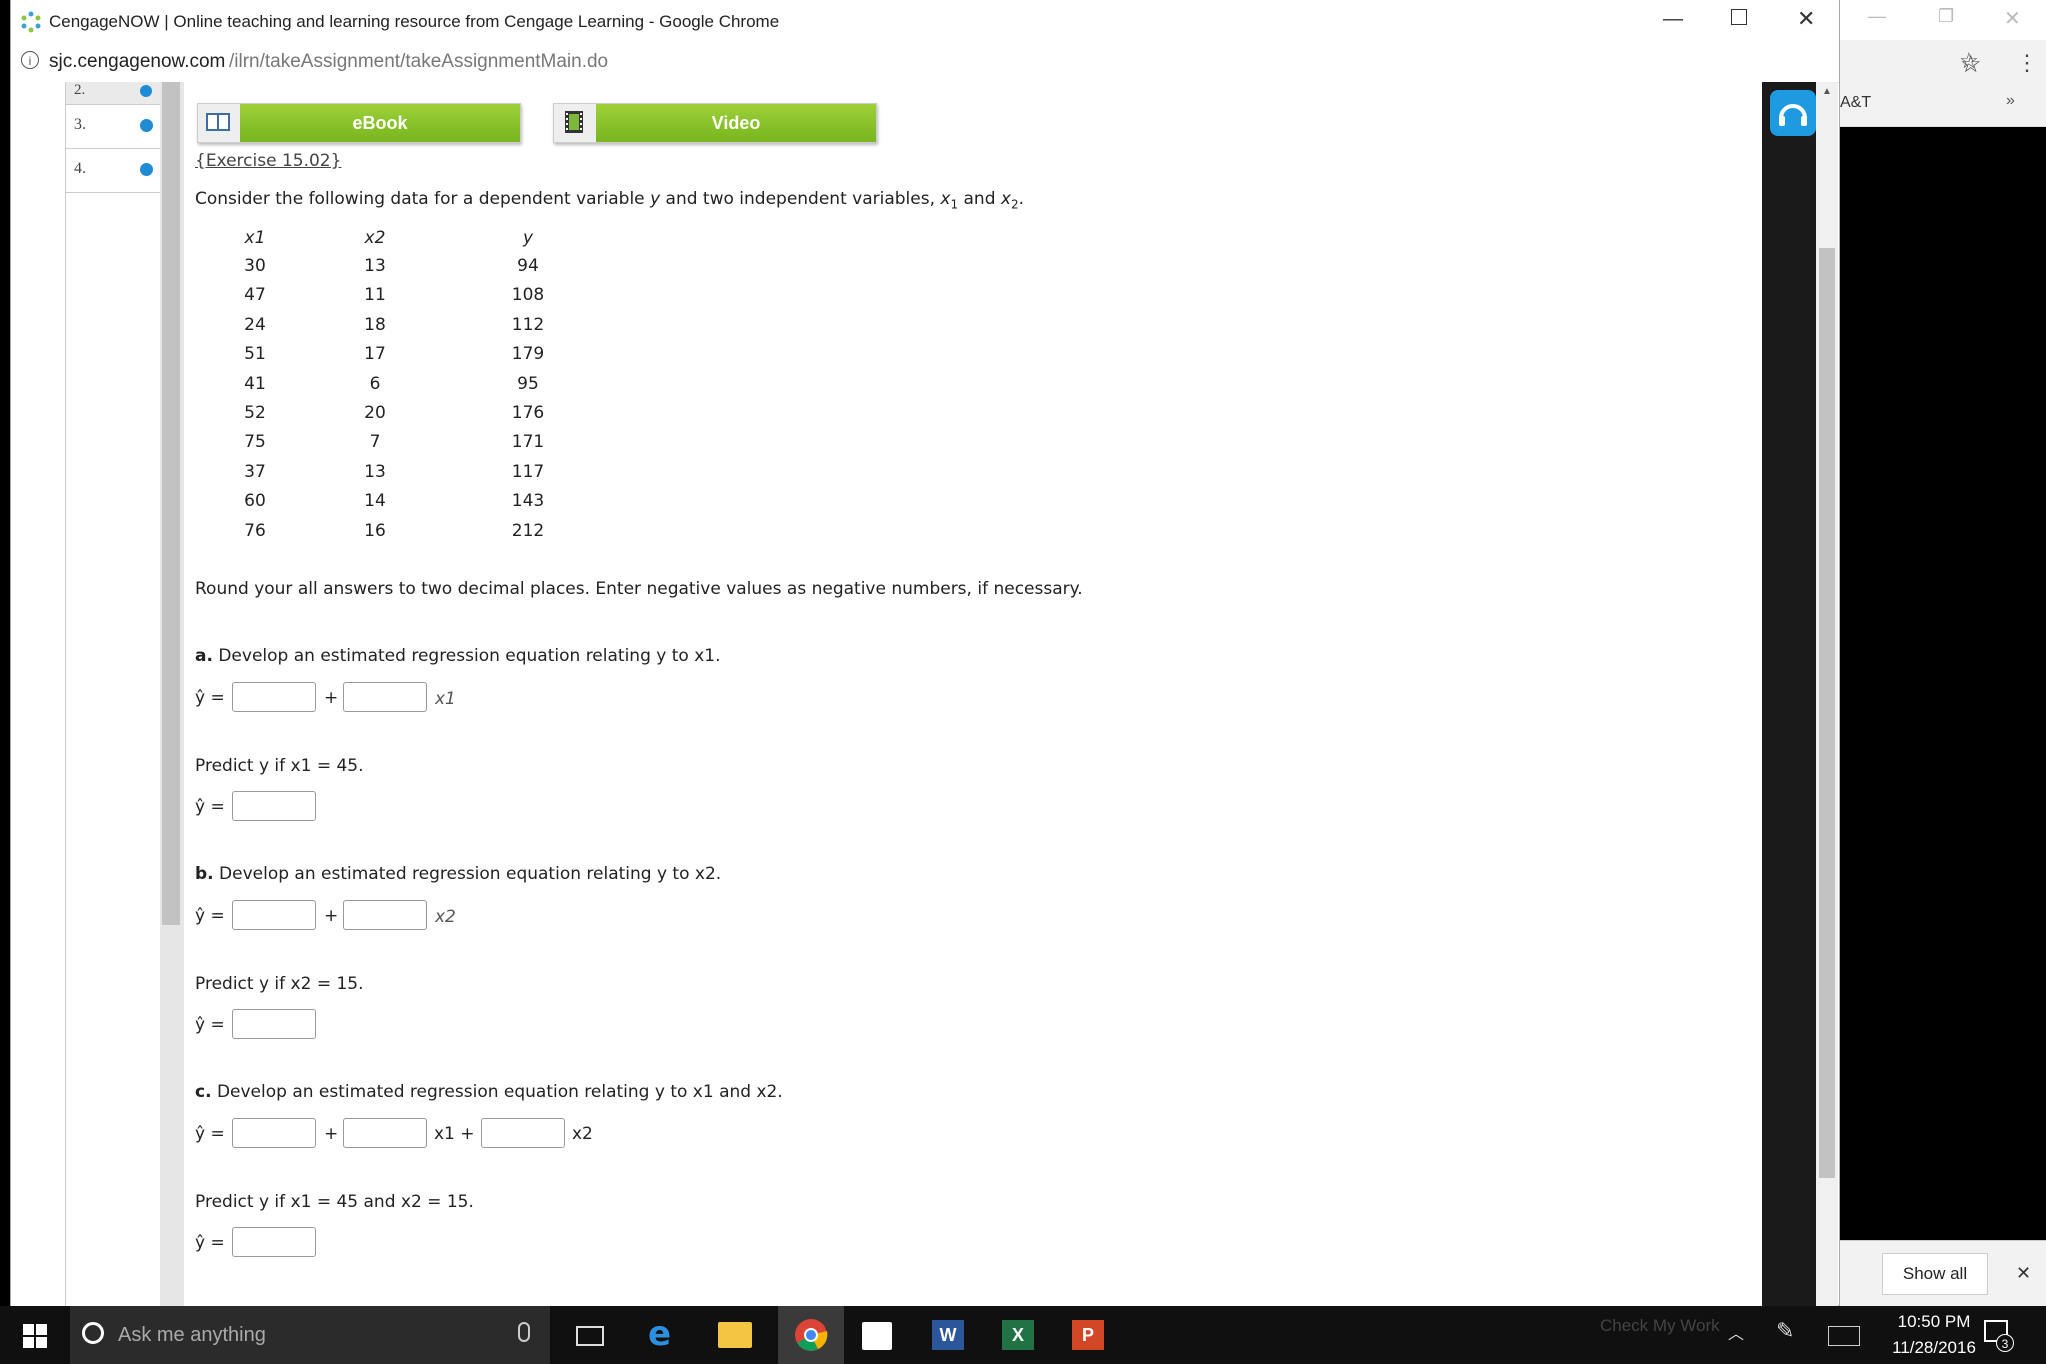 The height and width of the screenshot is (1364, 2046). I want to click on plus-sign: +, so click(331, 1134).